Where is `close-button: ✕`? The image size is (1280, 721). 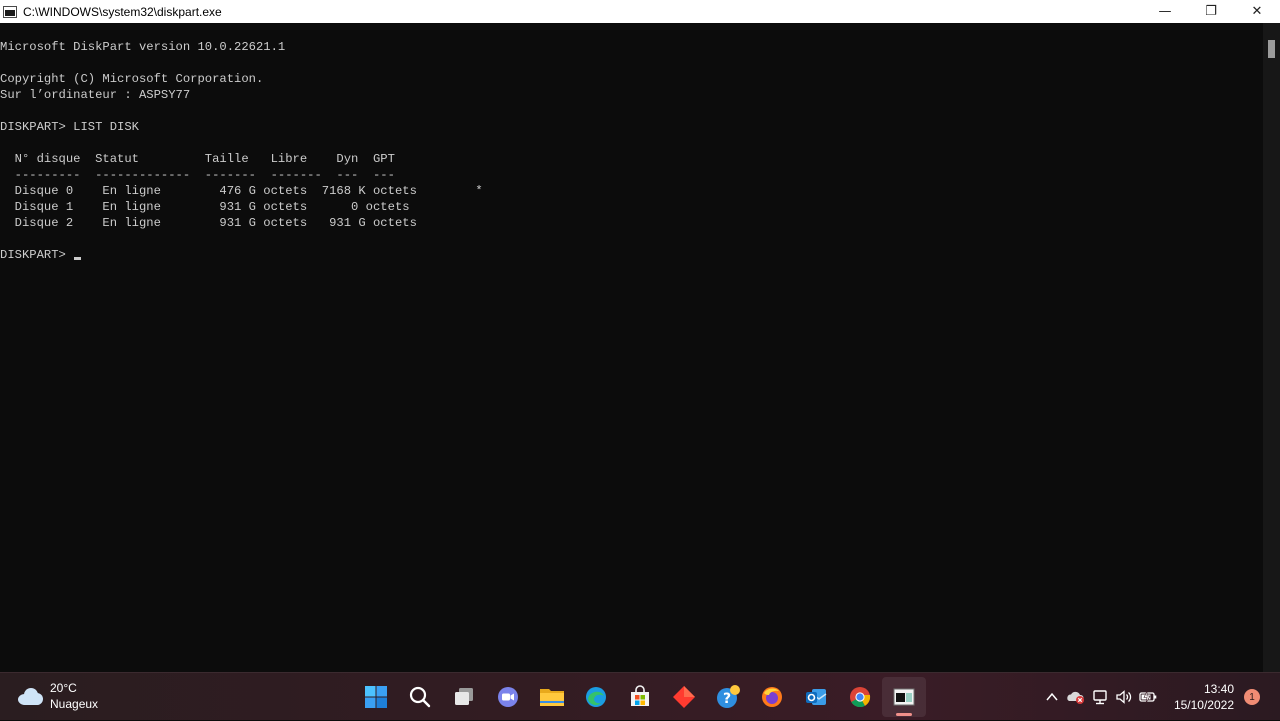
close-button: ✕ is located at coordinates (1257, 11).